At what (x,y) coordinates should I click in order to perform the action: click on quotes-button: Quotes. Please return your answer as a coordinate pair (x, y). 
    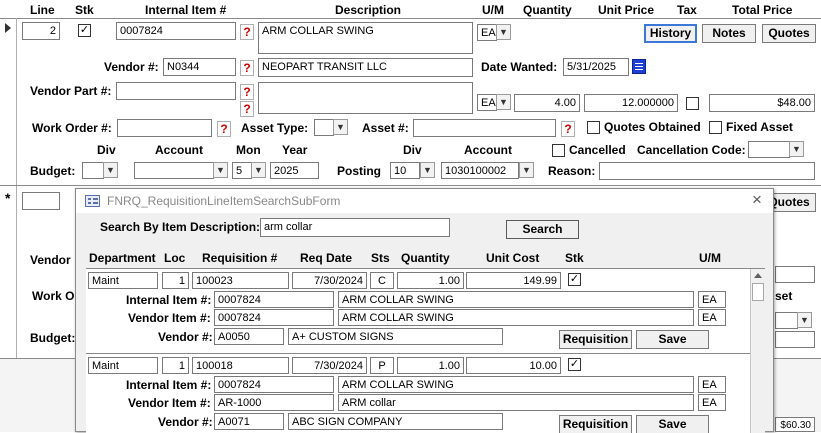
    Looking at the image, I should click on (789, 33).